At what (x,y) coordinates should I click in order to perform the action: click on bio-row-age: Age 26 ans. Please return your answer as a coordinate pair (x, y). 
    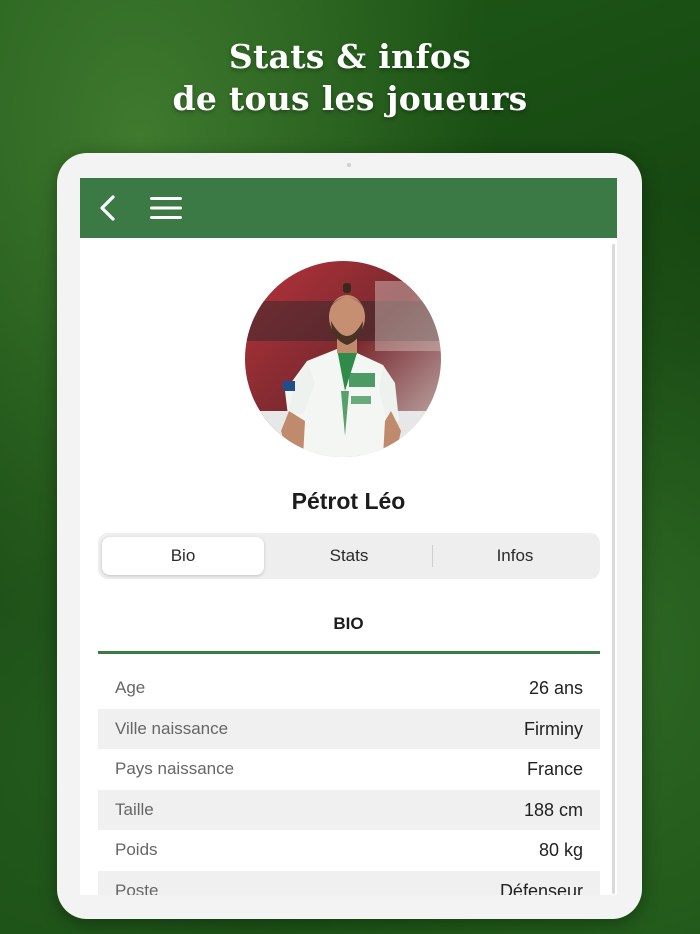
    Looking at the image, I should click on (349, 688).